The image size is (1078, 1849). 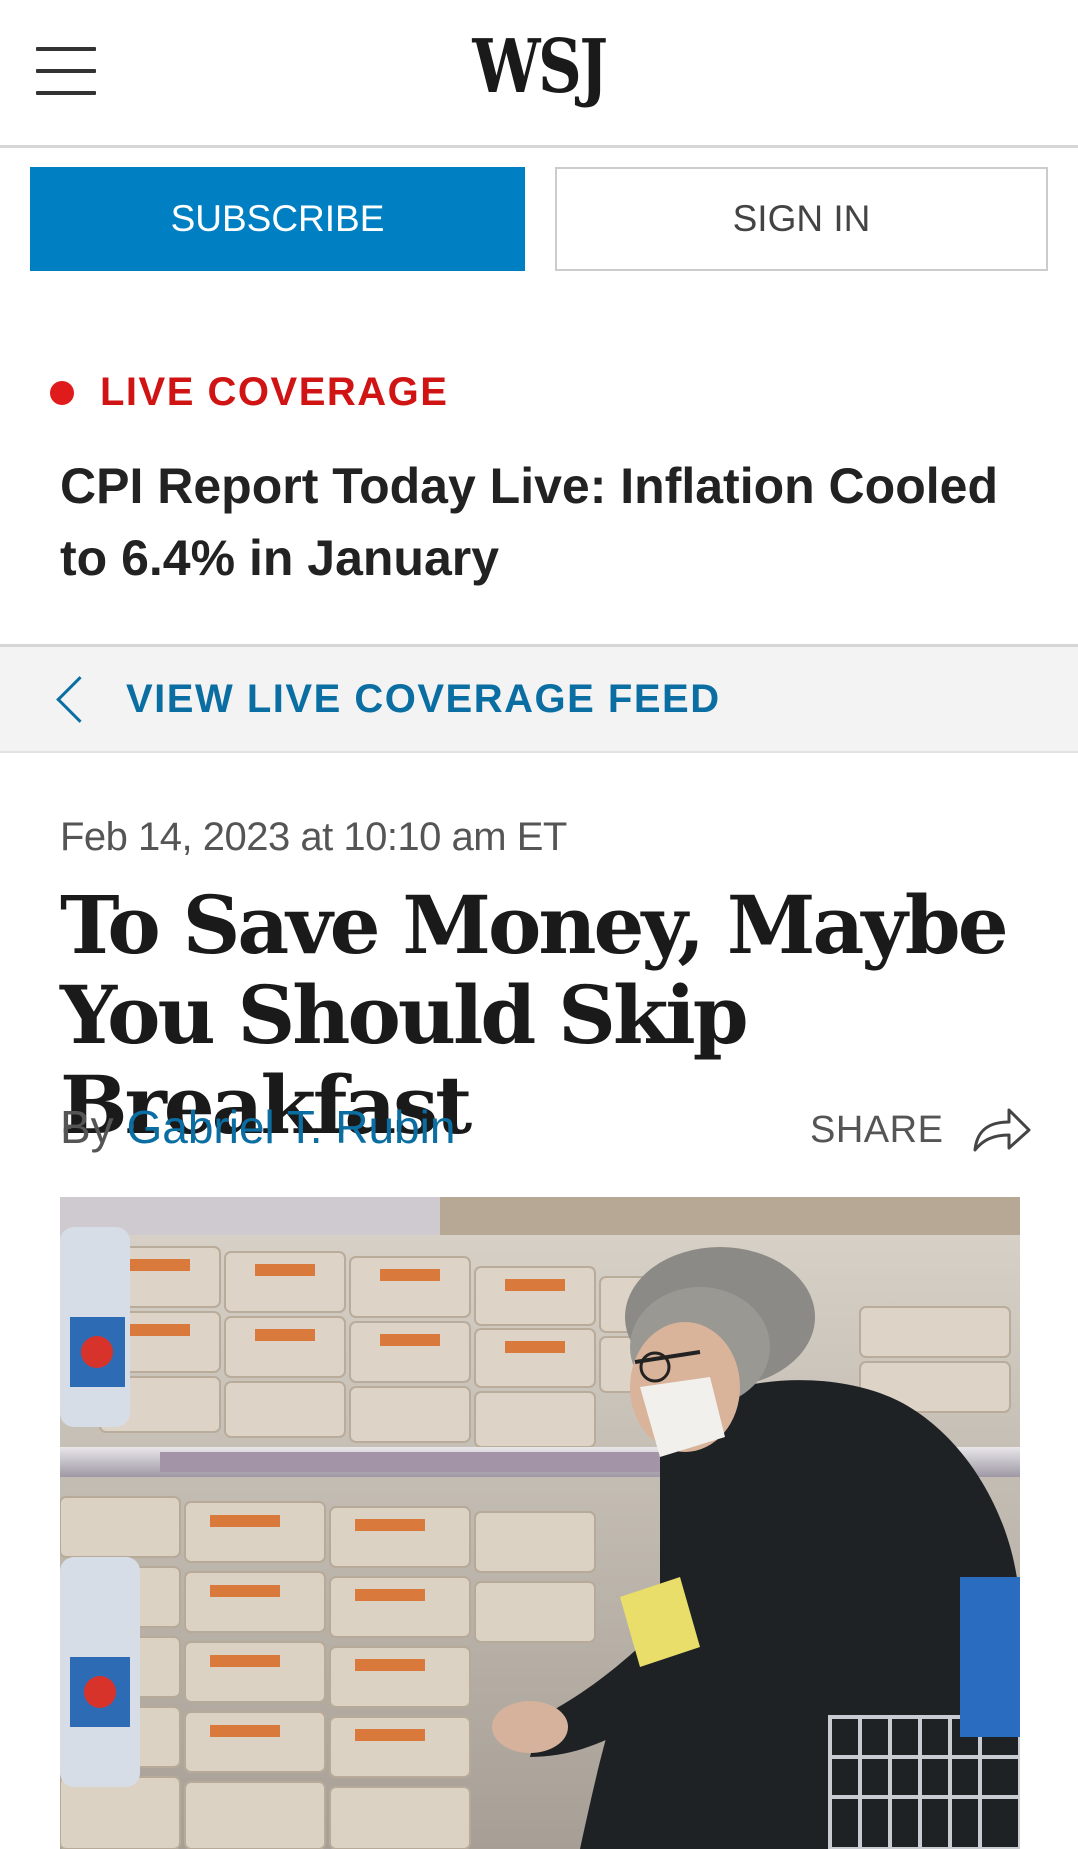 What do you see at coordinates (66, 71) in the screenshot?
I see `hamburger-menu-icon` at bounding box center [66, 71].